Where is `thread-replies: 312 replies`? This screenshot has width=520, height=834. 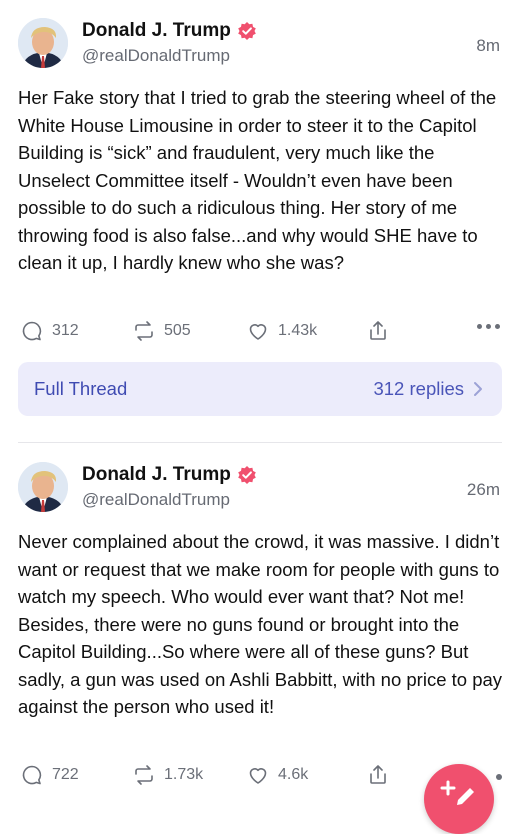
thread-replies: 312 replies is located at coordinates (428, 389).